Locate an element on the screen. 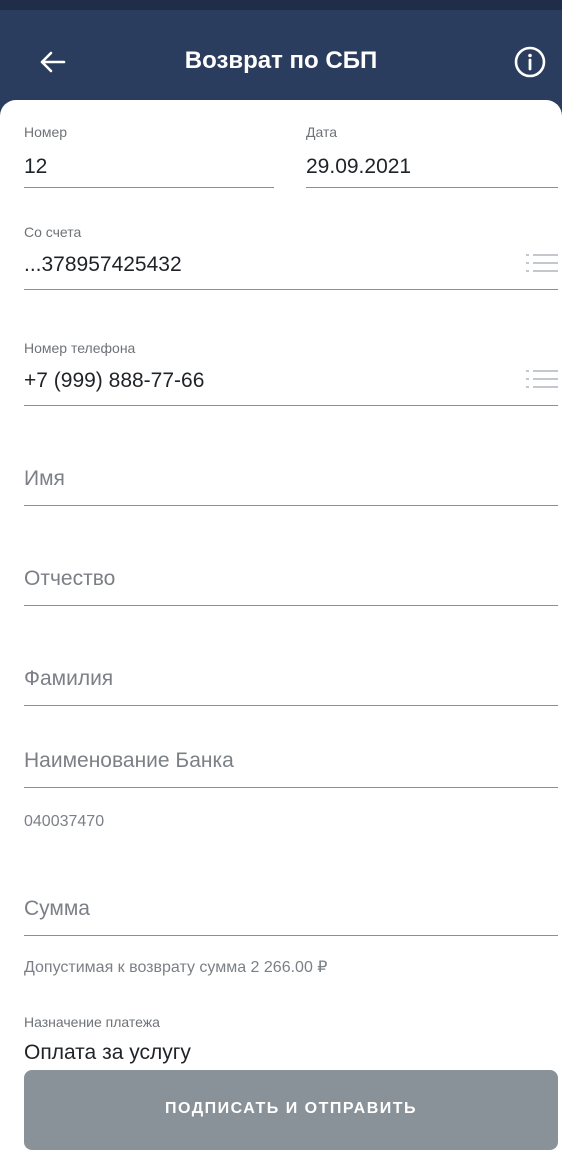 The height and width of the screenshot is (1150, 562). date-value: 29.09.2021 is located at coordinates (359, 166).